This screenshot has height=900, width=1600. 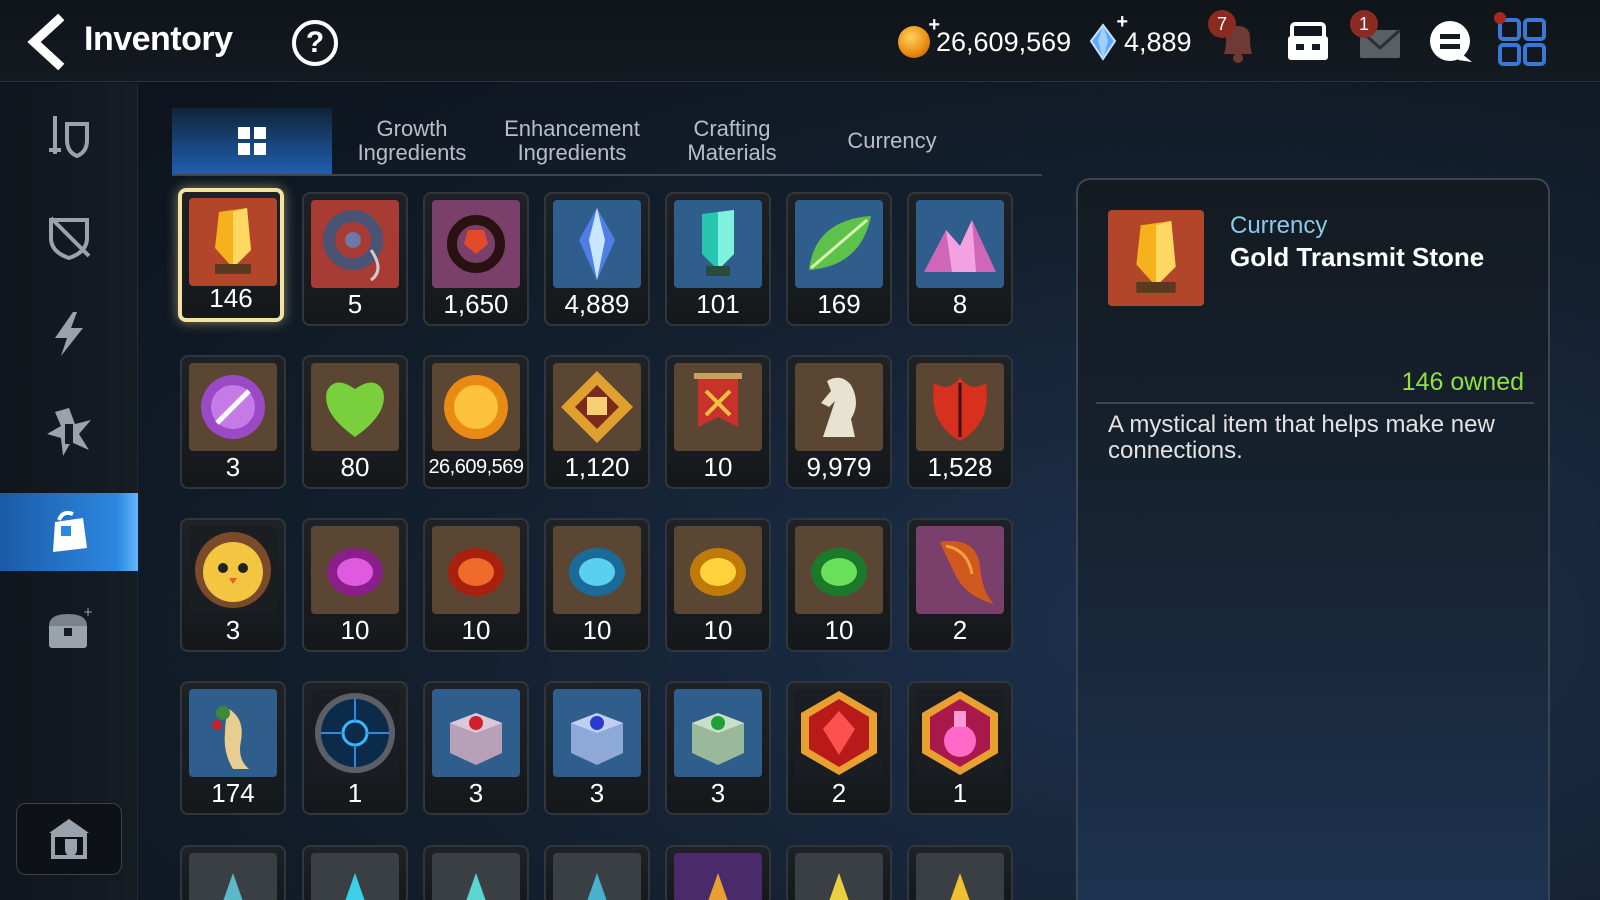 What do you see at coordinates (960, 304) in the screenshot?
I see `item-count: 8` at bounding box center [960, 304].